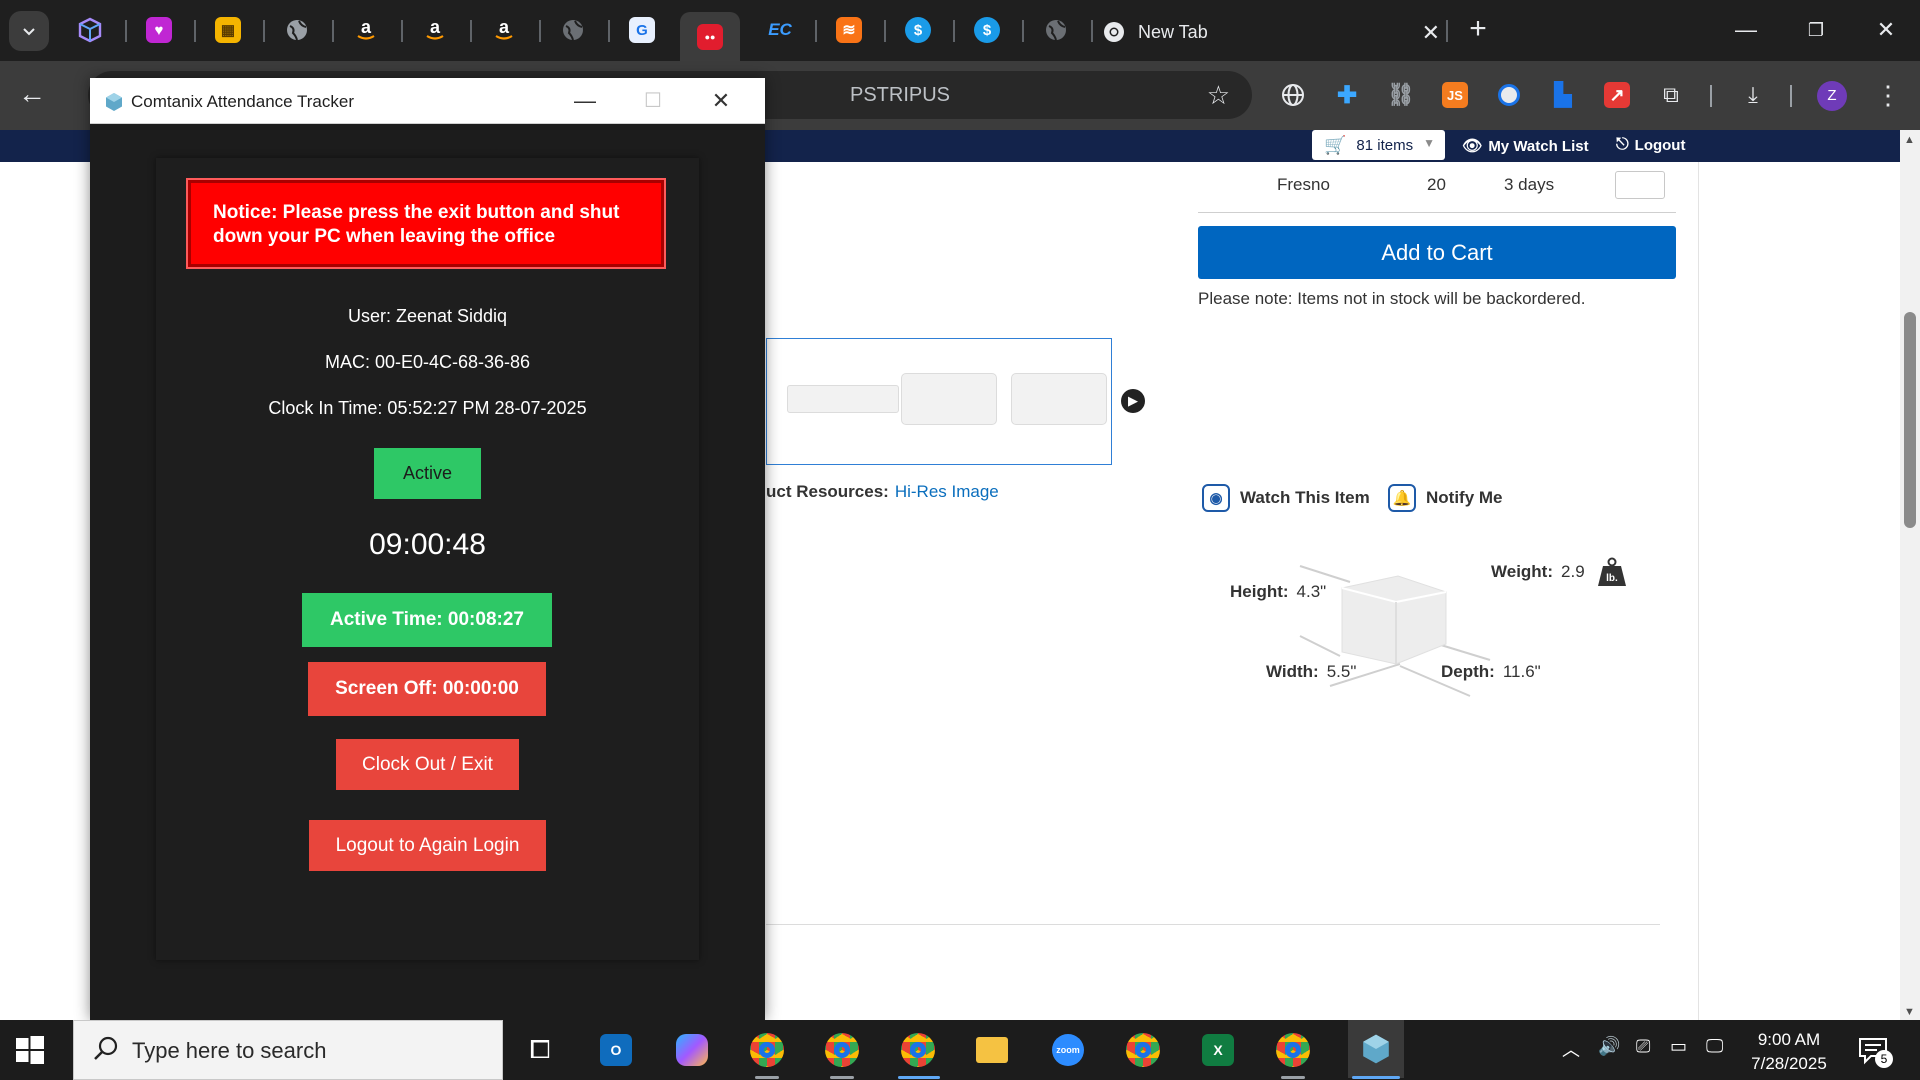 The height and width of the screenshot is (1080, 1920). What do you see at coordinates (1311, 591) in the screenshot?
I see `height-value: 4.3"` at bounding box center [1311, 591].